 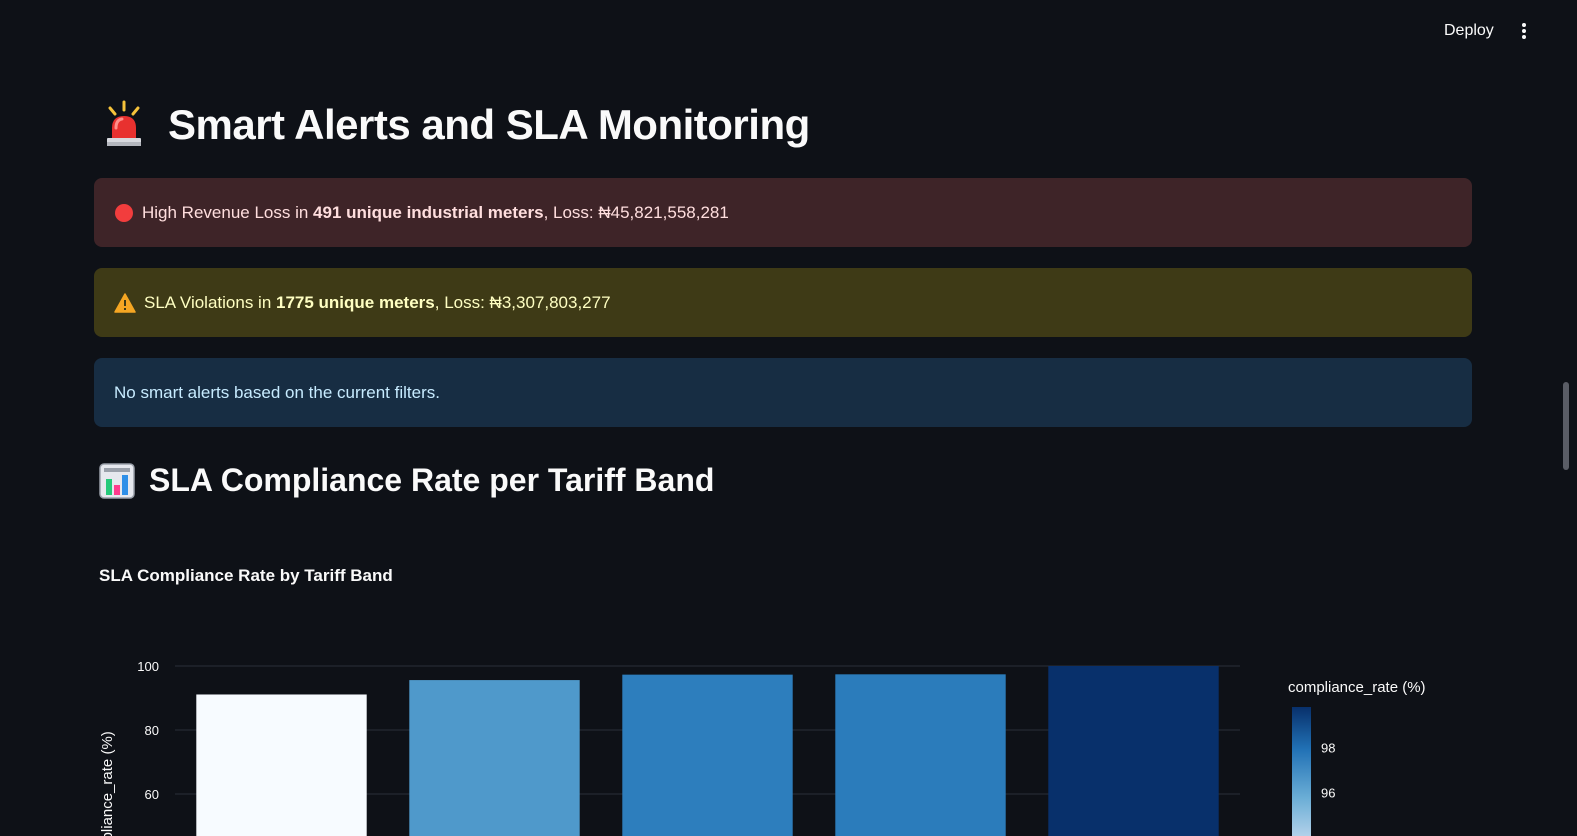 What do you see at coordinates (152, 730) in the screenshot?
I see `y-tick-label: 80` at bounding box center [152, 730].